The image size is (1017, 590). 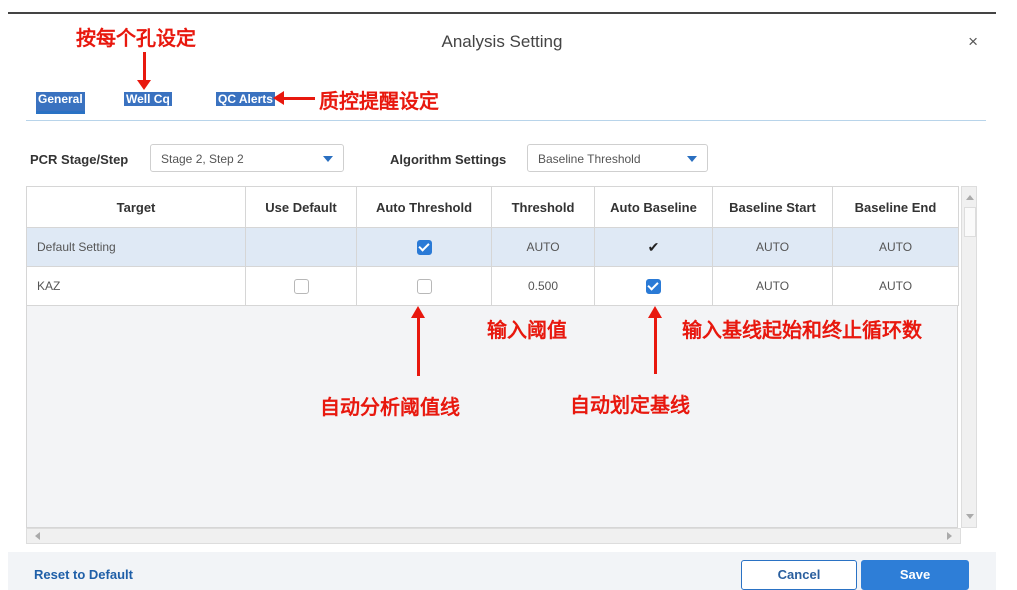 I want to click on tab-general: General, so click(x=60, y=103).